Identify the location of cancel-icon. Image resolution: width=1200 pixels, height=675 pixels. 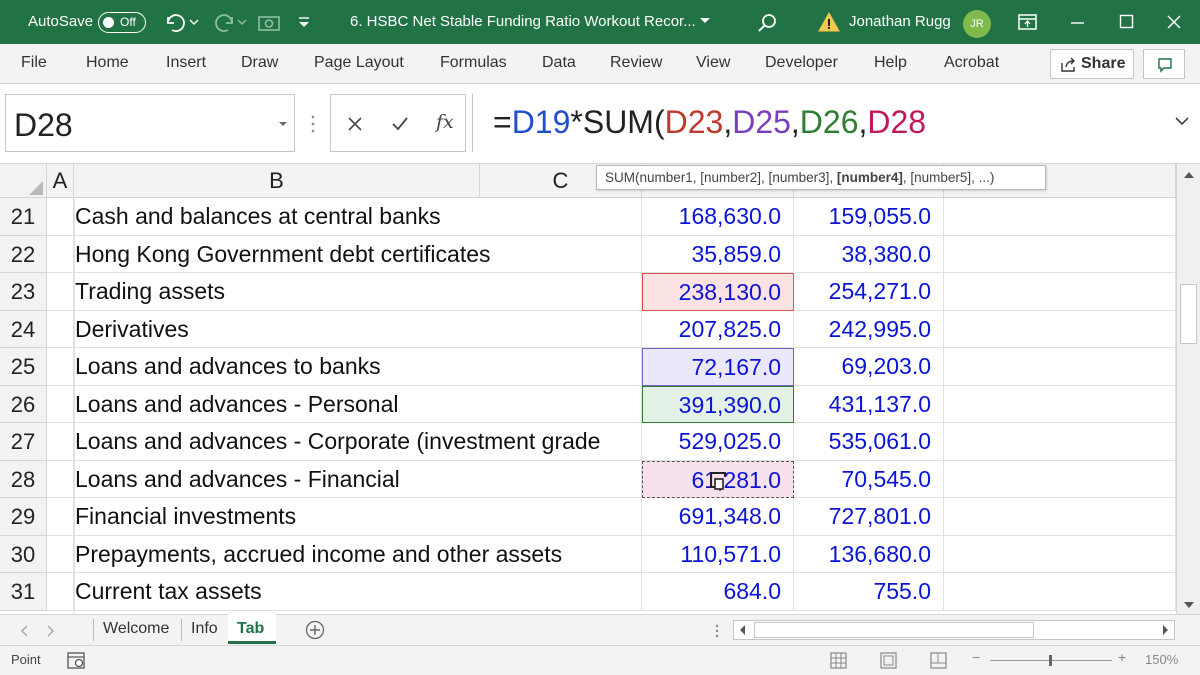
(355, 124).